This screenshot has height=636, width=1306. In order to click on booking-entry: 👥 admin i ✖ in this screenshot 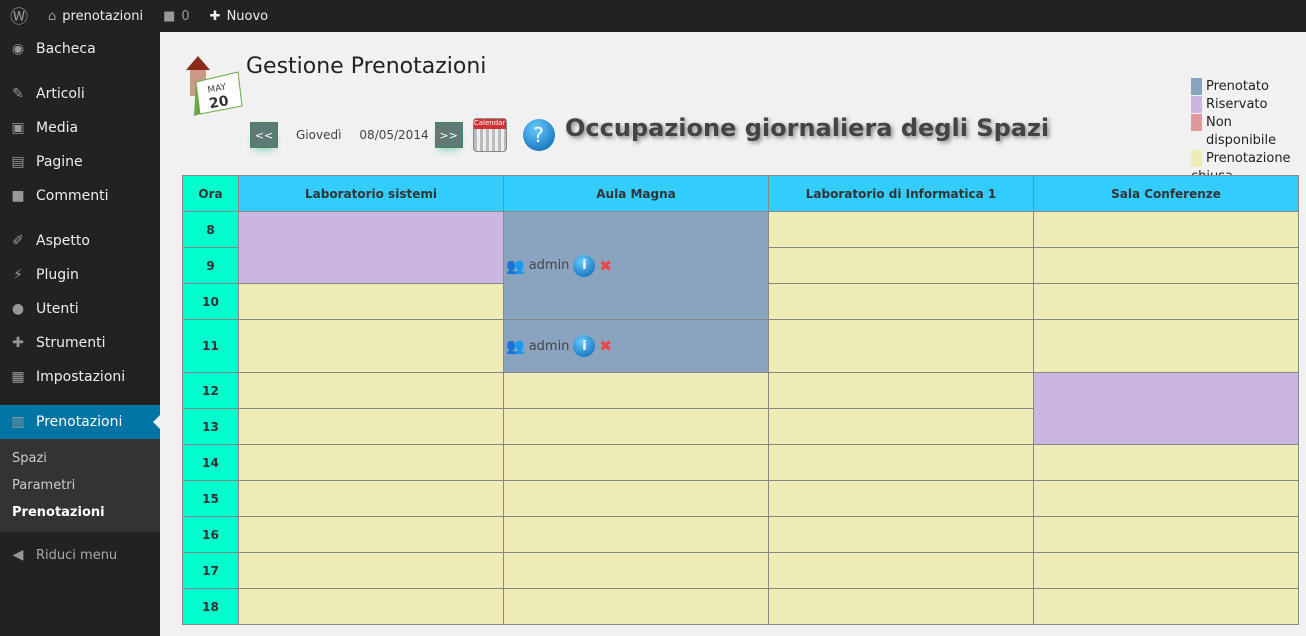, I will do `click(636, 346)`.